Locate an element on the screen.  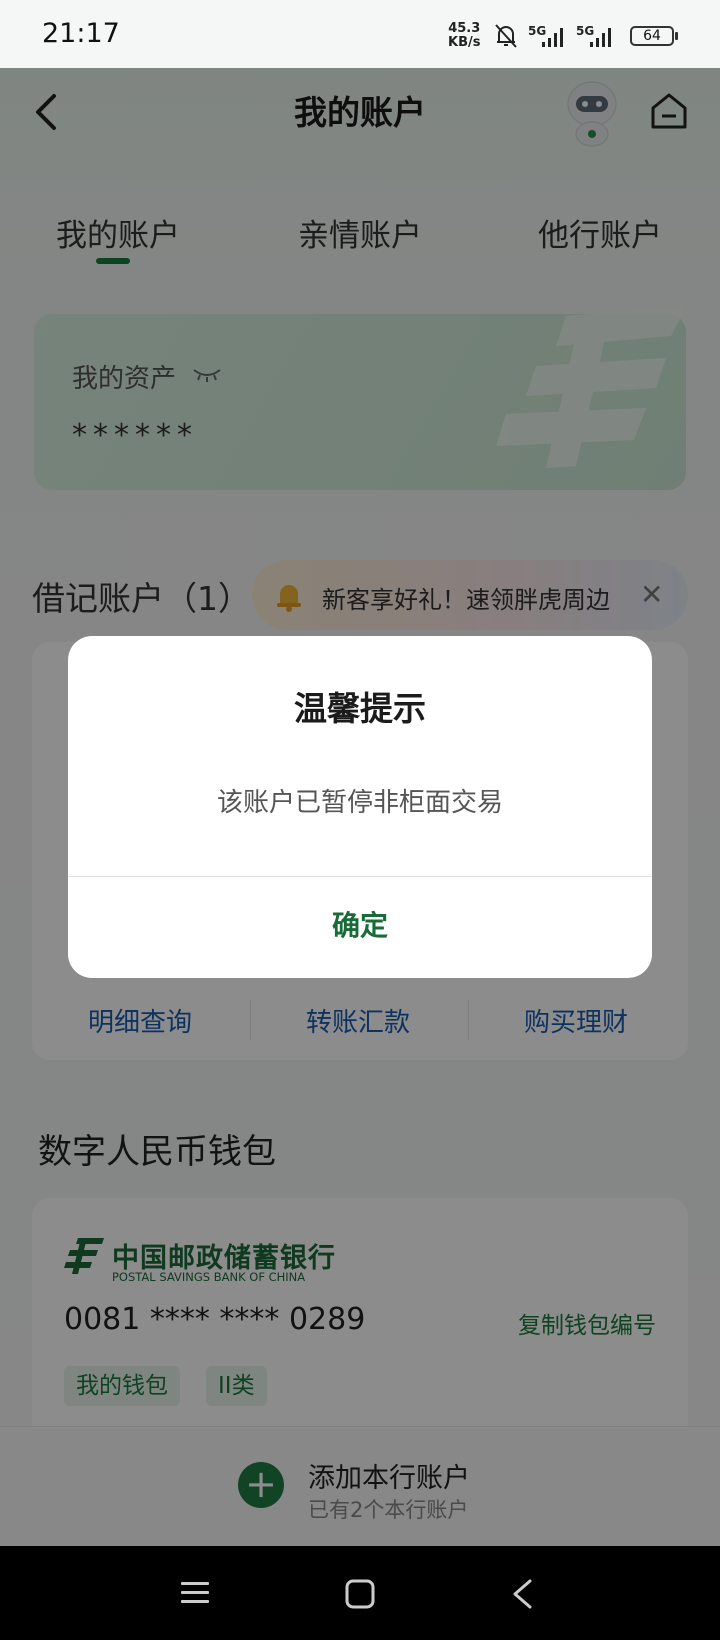
system-nav-bar is located at coordinates (360, 1593).